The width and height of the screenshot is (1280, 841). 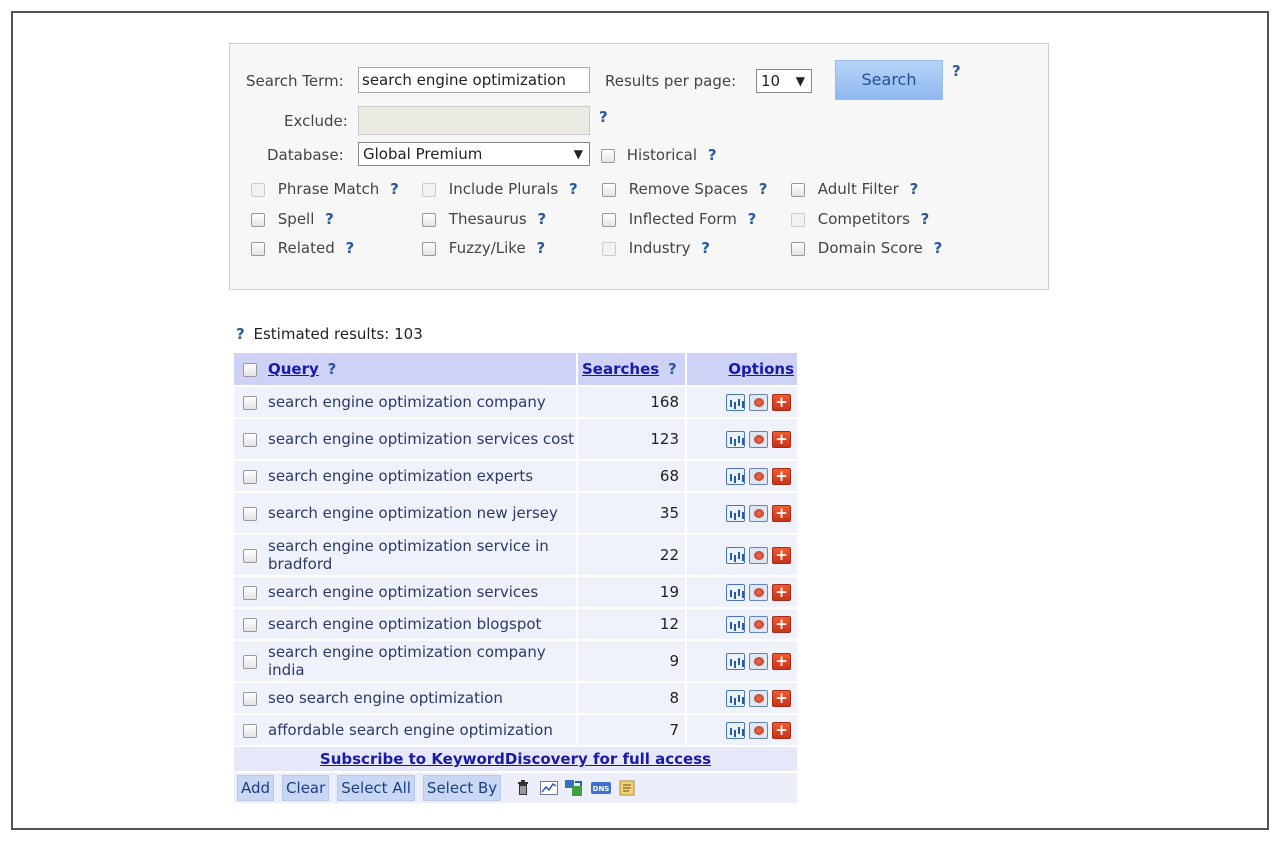 I want to click on competitors-help-icon: ?, so click(x=925, y=219).